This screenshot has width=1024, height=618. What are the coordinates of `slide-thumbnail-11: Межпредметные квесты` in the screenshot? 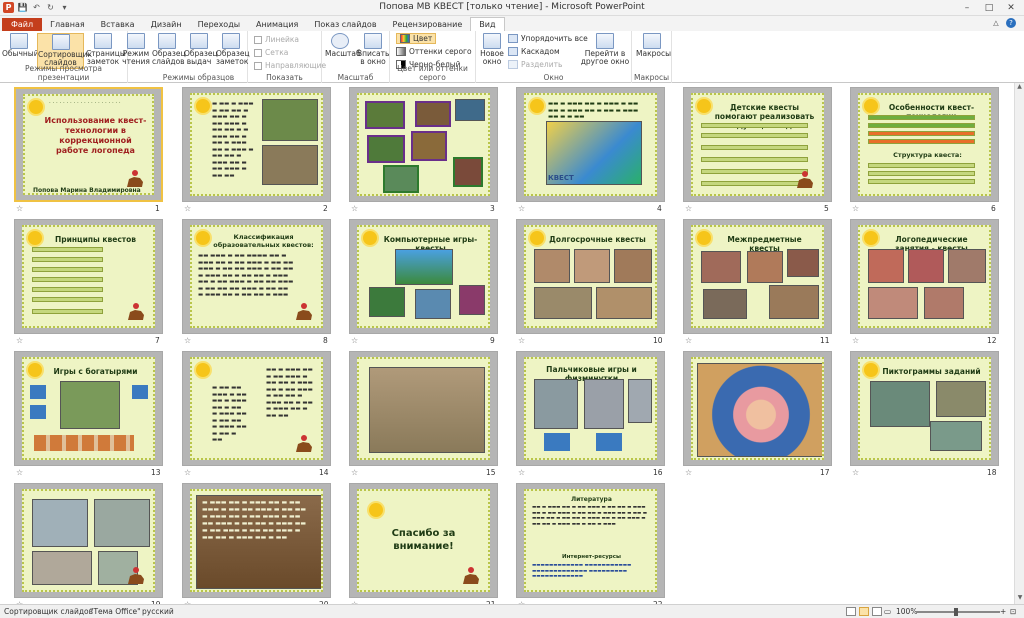 It's located at (757, 276).